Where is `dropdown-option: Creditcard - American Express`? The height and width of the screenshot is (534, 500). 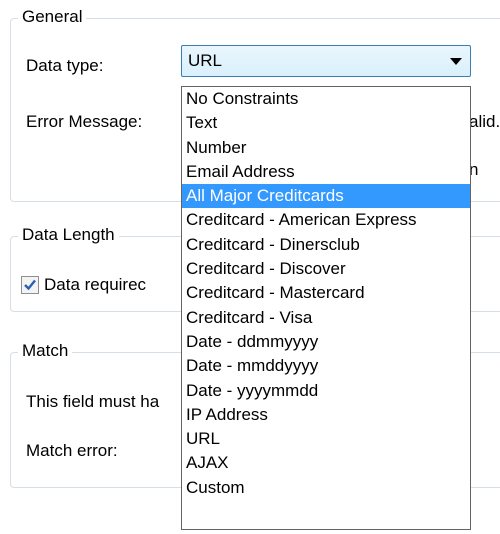 dropdown-option: Creditcard - American Express is located at coordinates (326, 220).